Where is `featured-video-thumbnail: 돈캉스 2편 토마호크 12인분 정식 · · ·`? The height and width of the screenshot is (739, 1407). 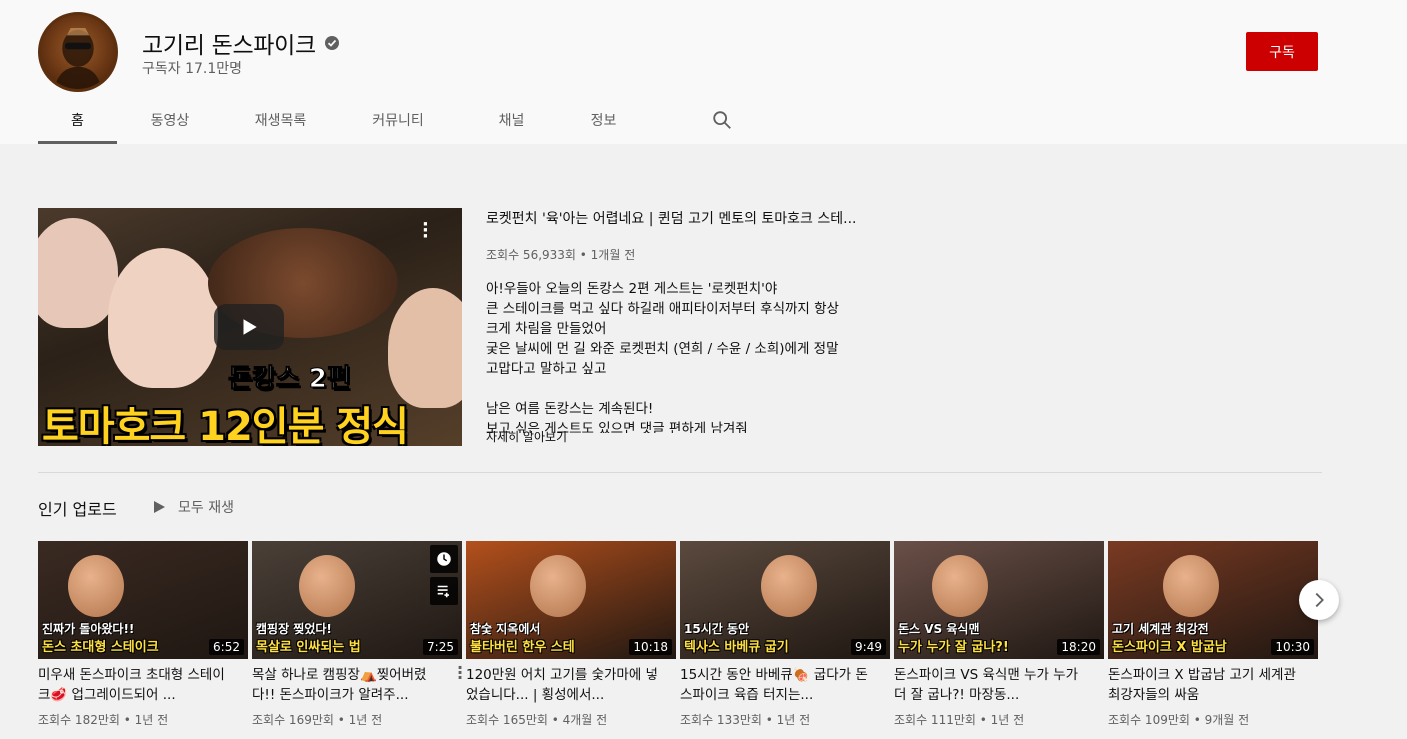 featured-video-thumbnail: 돈캉스 2편 토마호크 12인분 정식 · · · is located at coordinates (250, 327).